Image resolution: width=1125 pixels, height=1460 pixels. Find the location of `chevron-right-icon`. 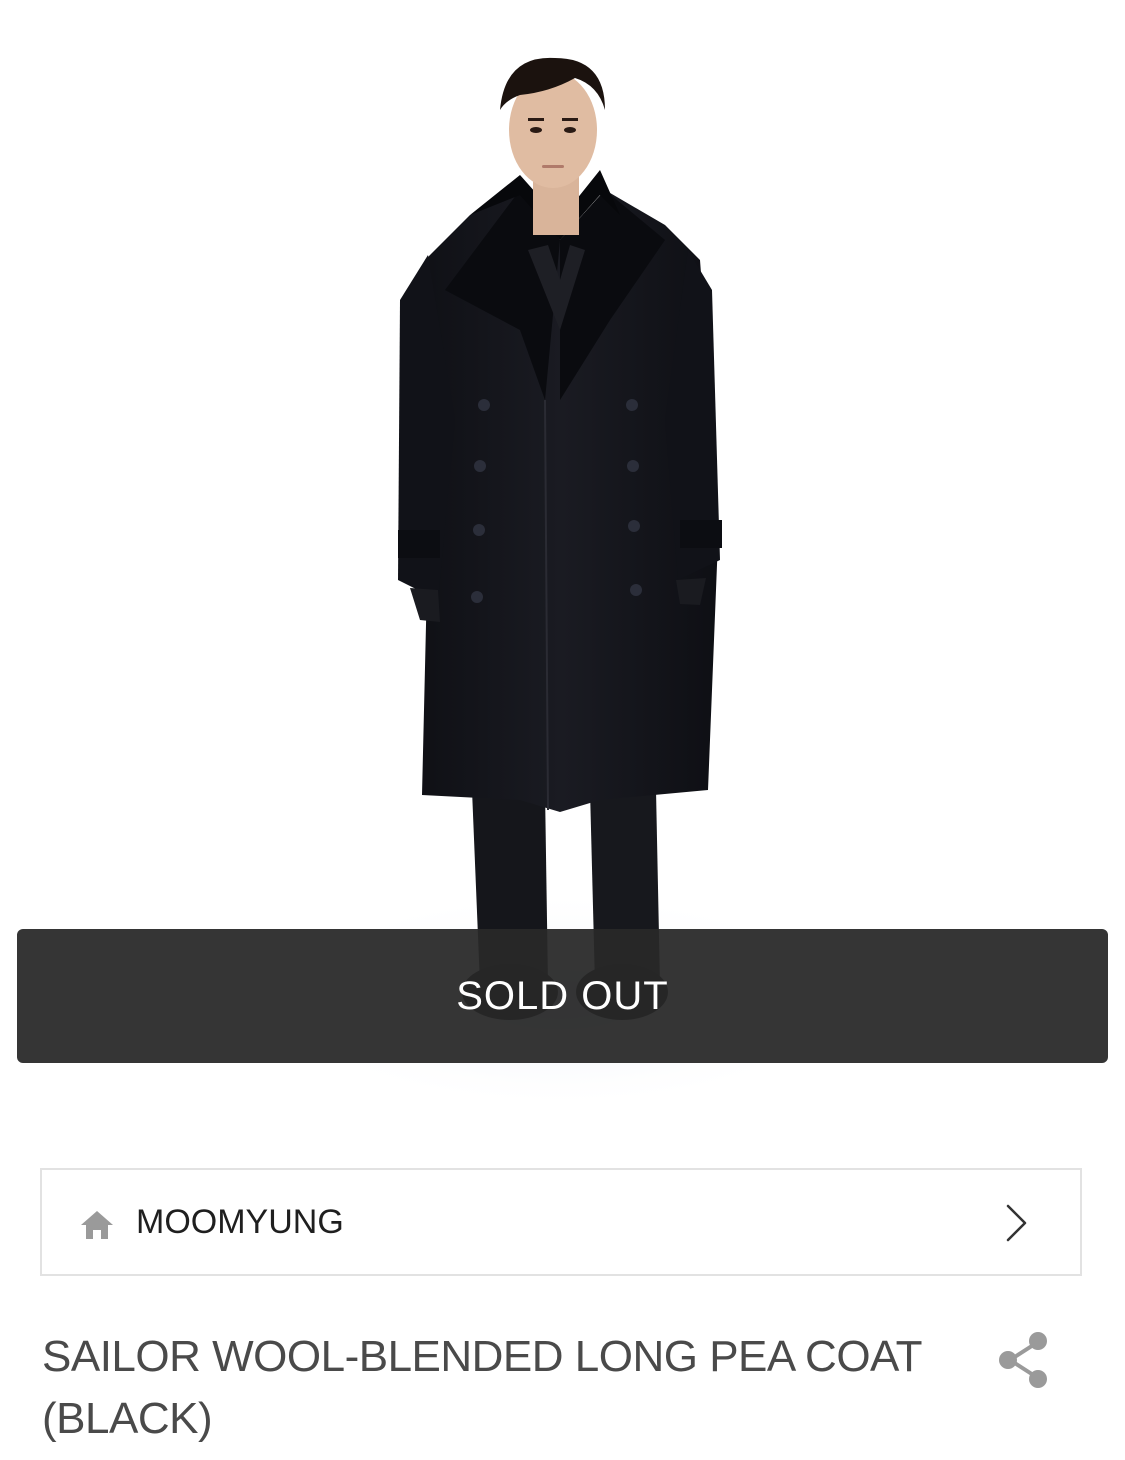

chevron-right-icon is located at coordinates (1016, 1223).